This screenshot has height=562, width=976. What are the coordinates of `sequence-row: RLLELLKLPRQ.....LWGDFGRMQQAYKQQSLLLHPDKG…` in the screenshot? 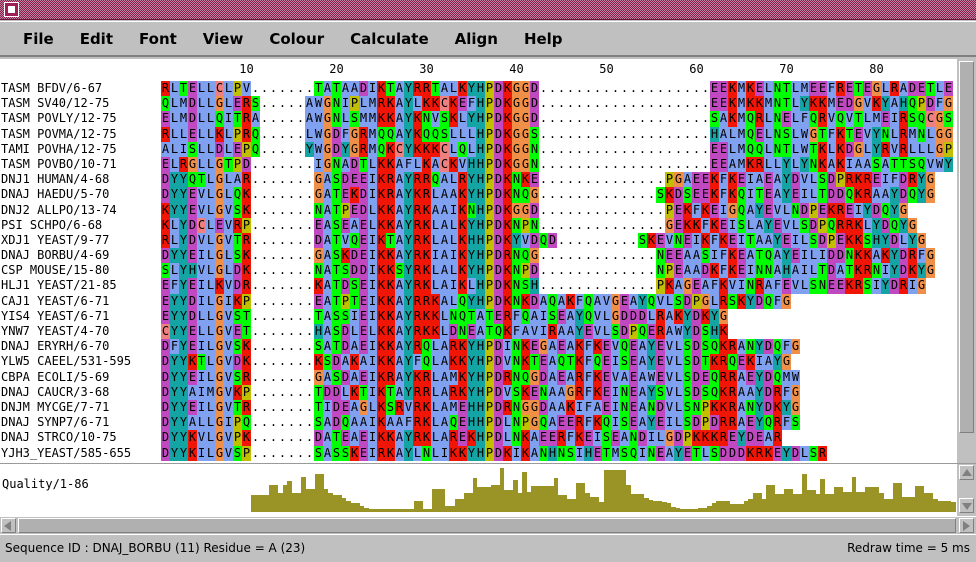 It's located at (558, 134).